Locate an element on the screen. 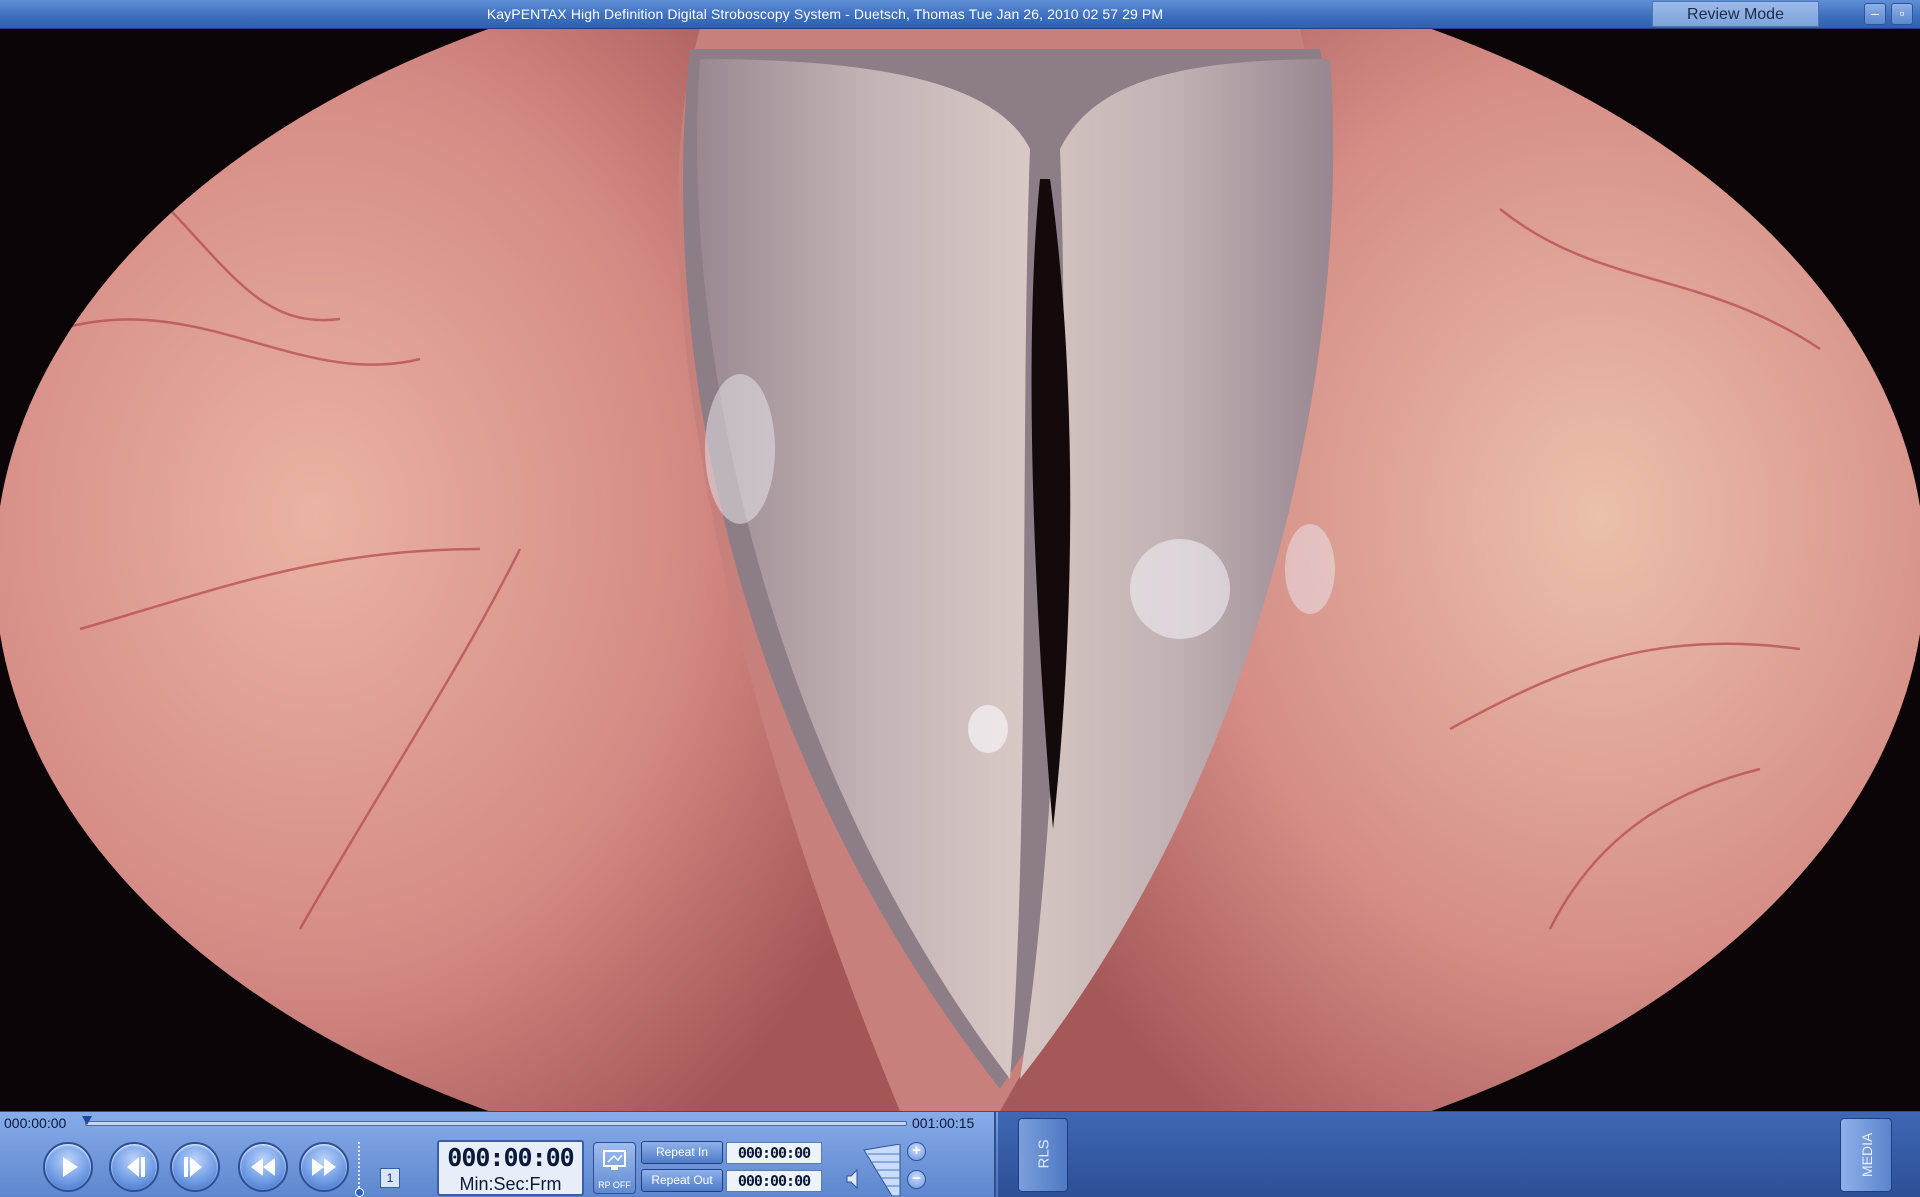 The height and width of the screenshot is (1197, 1920). step-forward-button is located at coordinates (195, 1167).